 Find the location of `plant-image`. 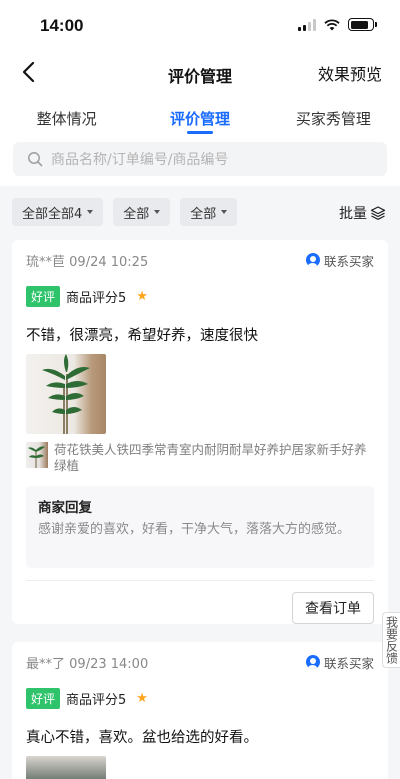

plant-image is located at coordinates (66, 394).